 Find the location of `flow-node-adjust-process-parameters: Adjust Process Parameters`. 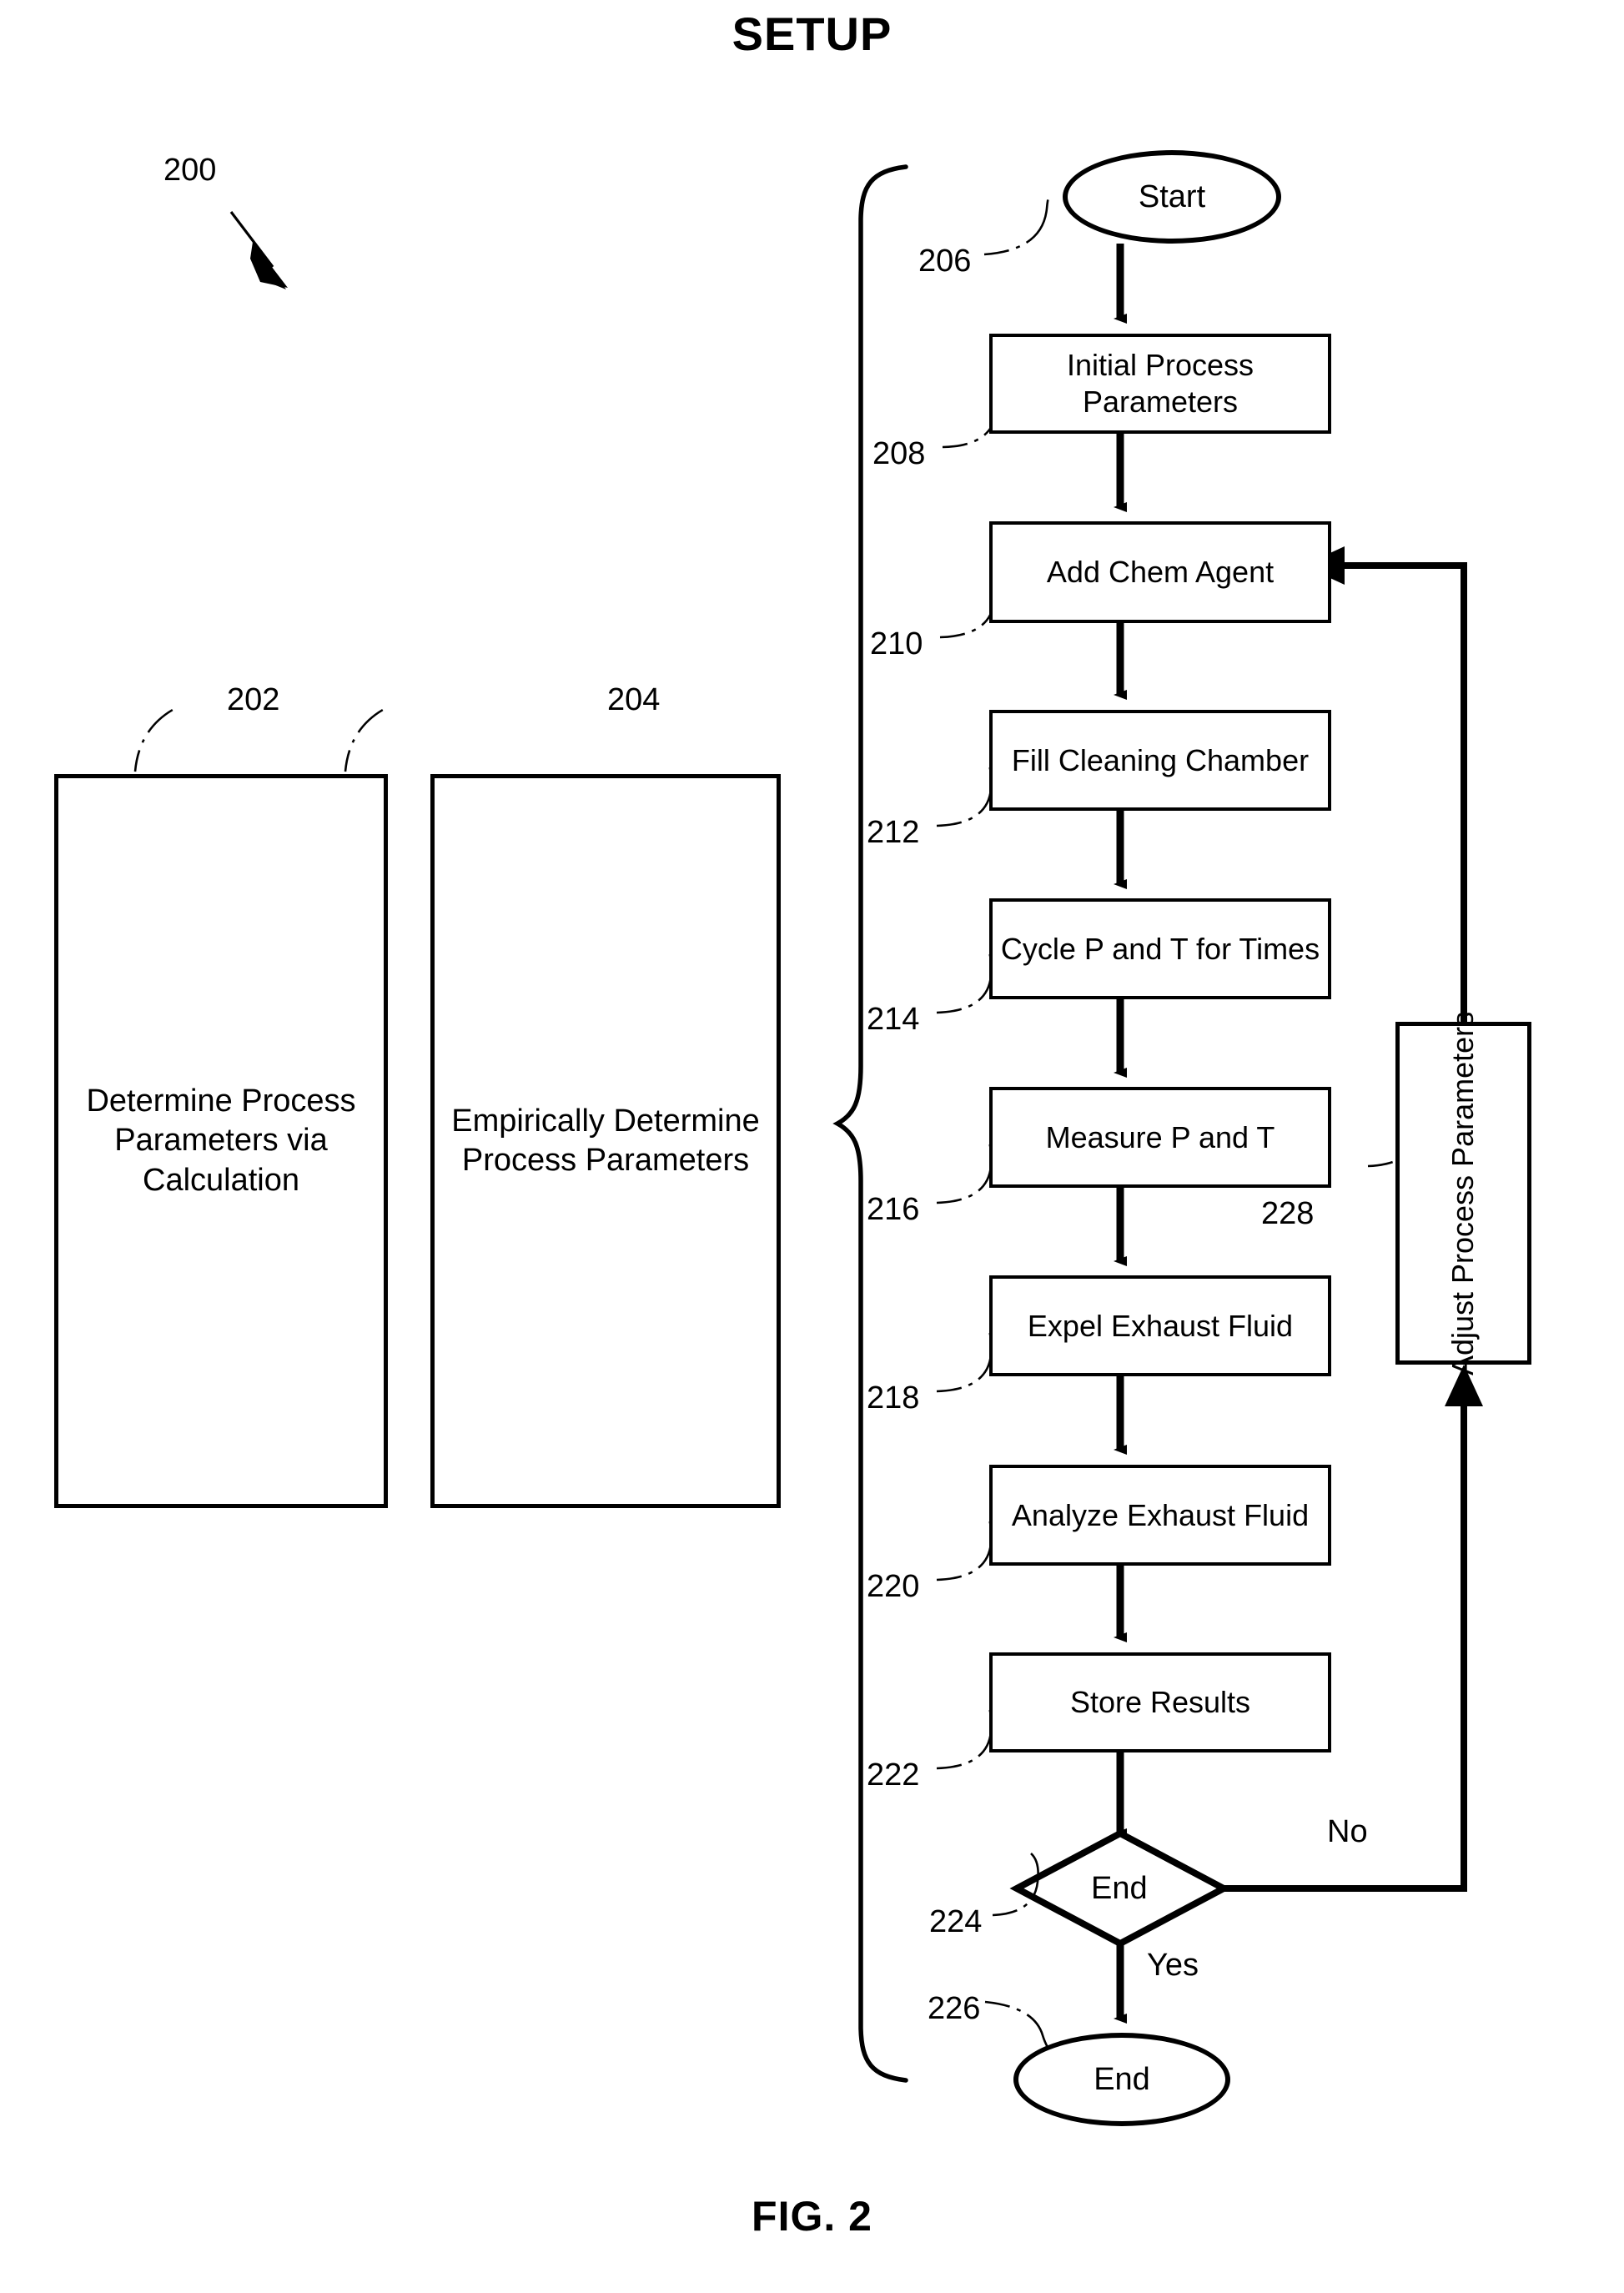

flow-node-adjust-process-parameters: Adjust Process Parameters is located at coordinates (1463, 1193).